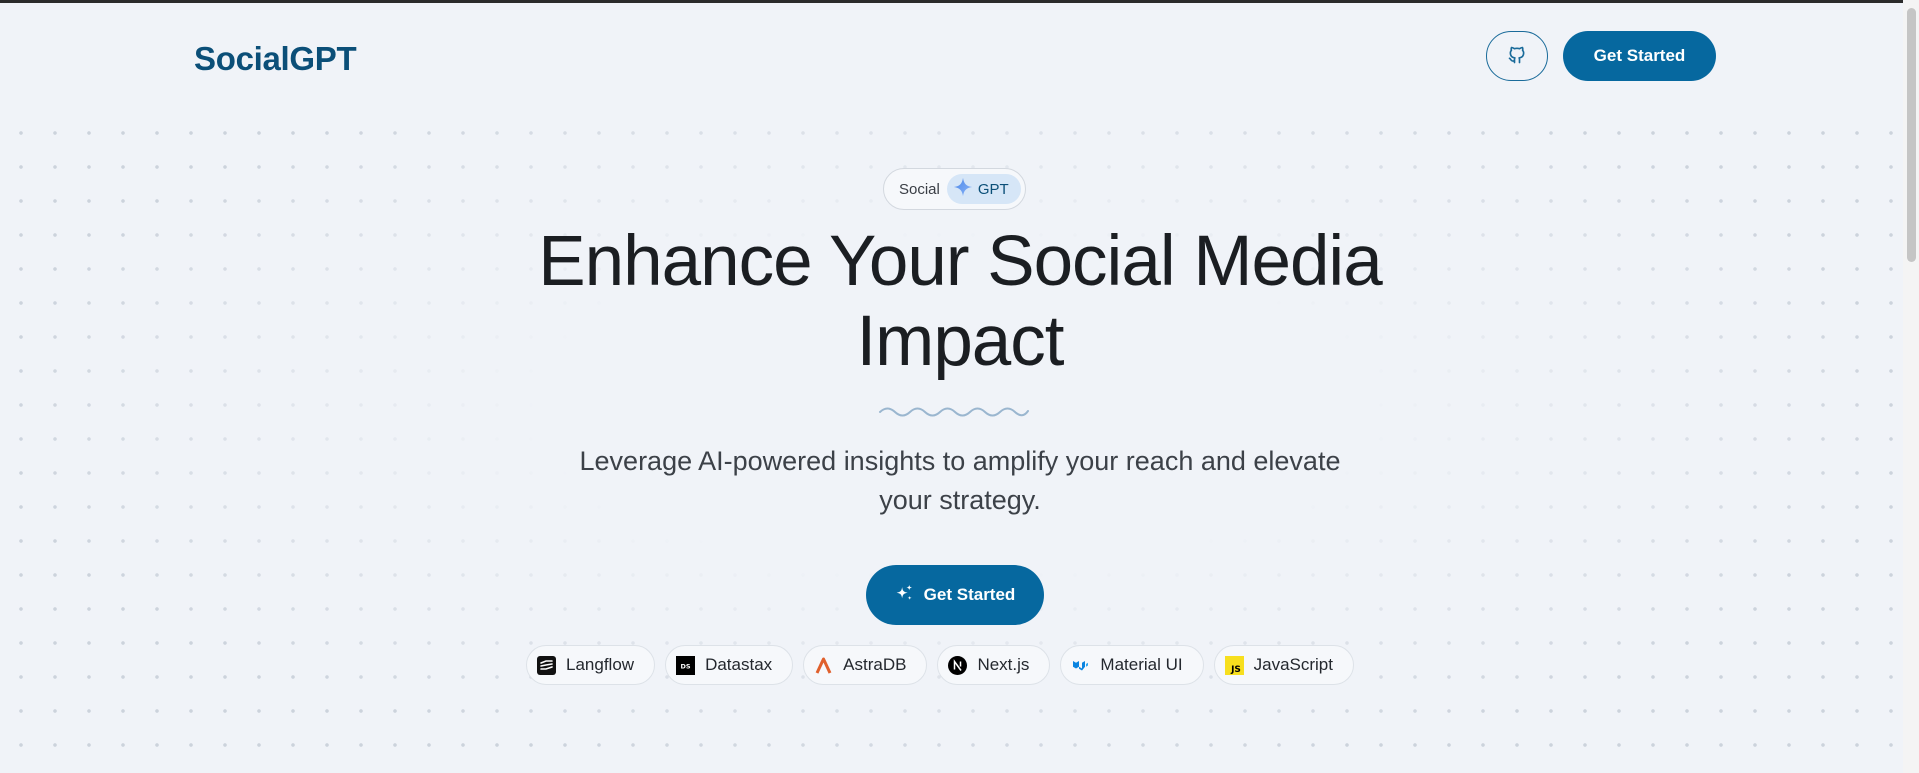 The image size is (1919, 773). What do you see at coordinates (993, 189) in the screenshot?
I see `badge-pill-text: GPT` at bounding box center [993, 189].